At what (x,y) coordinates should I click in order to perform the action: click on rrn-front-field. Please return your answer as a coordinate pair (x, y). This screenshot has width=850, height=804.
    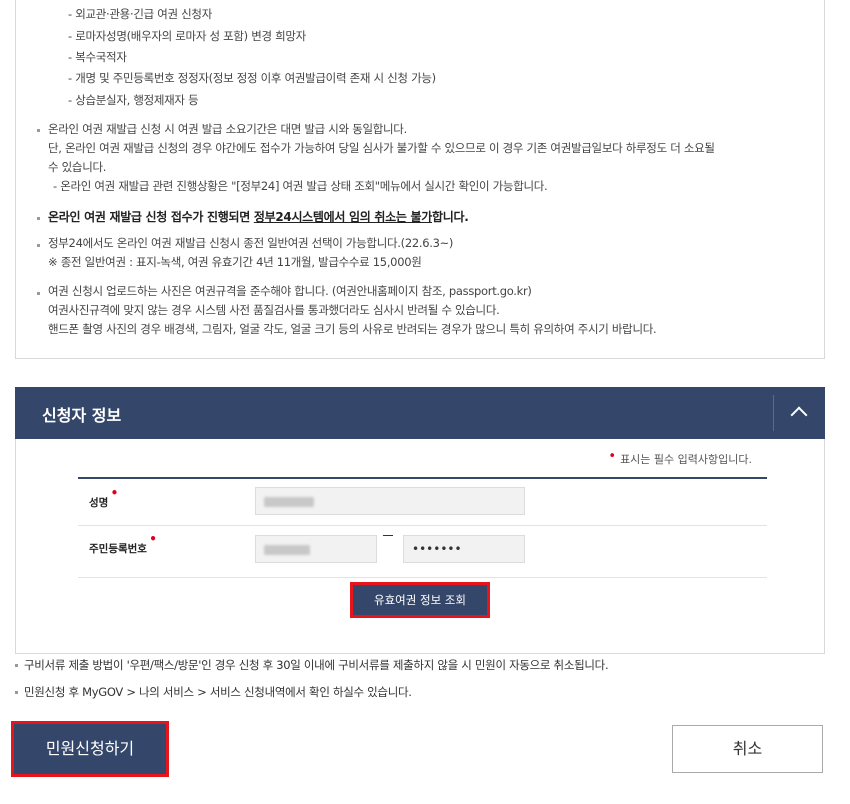
    Looking at the image, I should click on (316, 549).